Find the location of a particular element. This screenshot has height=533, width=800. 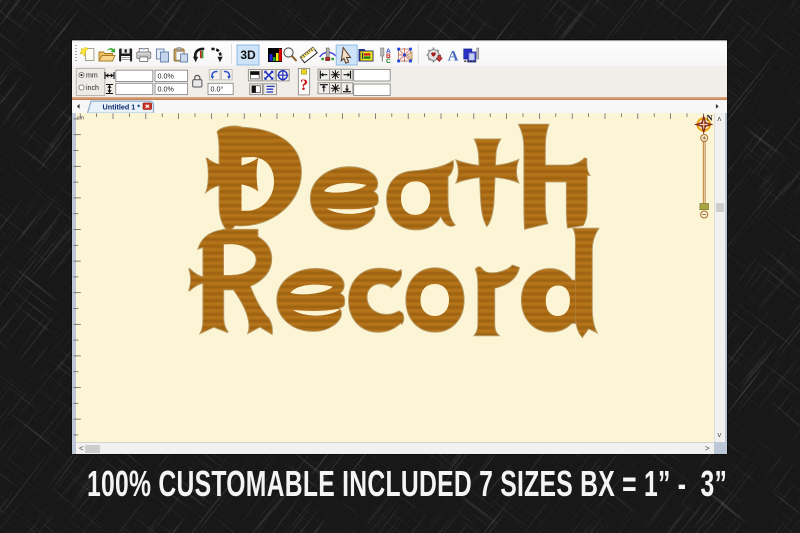

svg-text: C is located at coordinates (388, 61).